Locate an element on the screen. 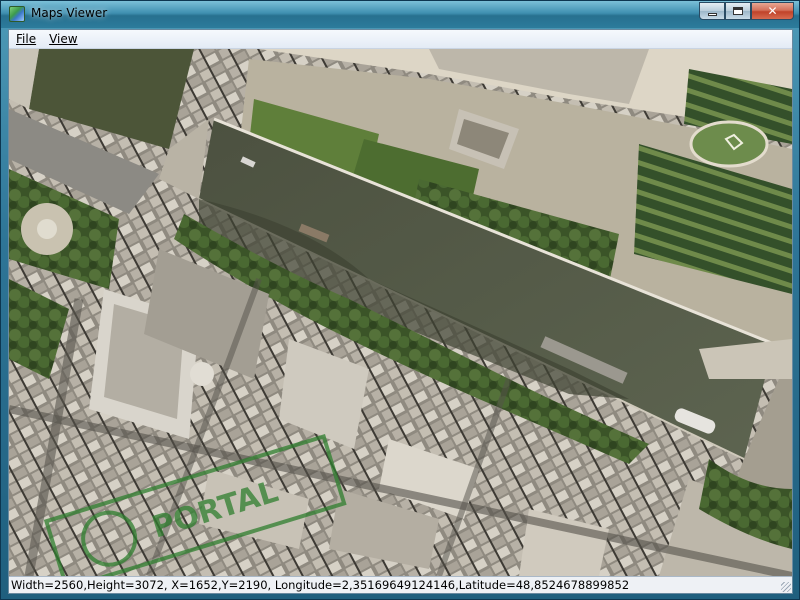 Image resolution: width=800 pixels, height=600 pixels. menu-bar: File View is located at coordinates (400, 39).